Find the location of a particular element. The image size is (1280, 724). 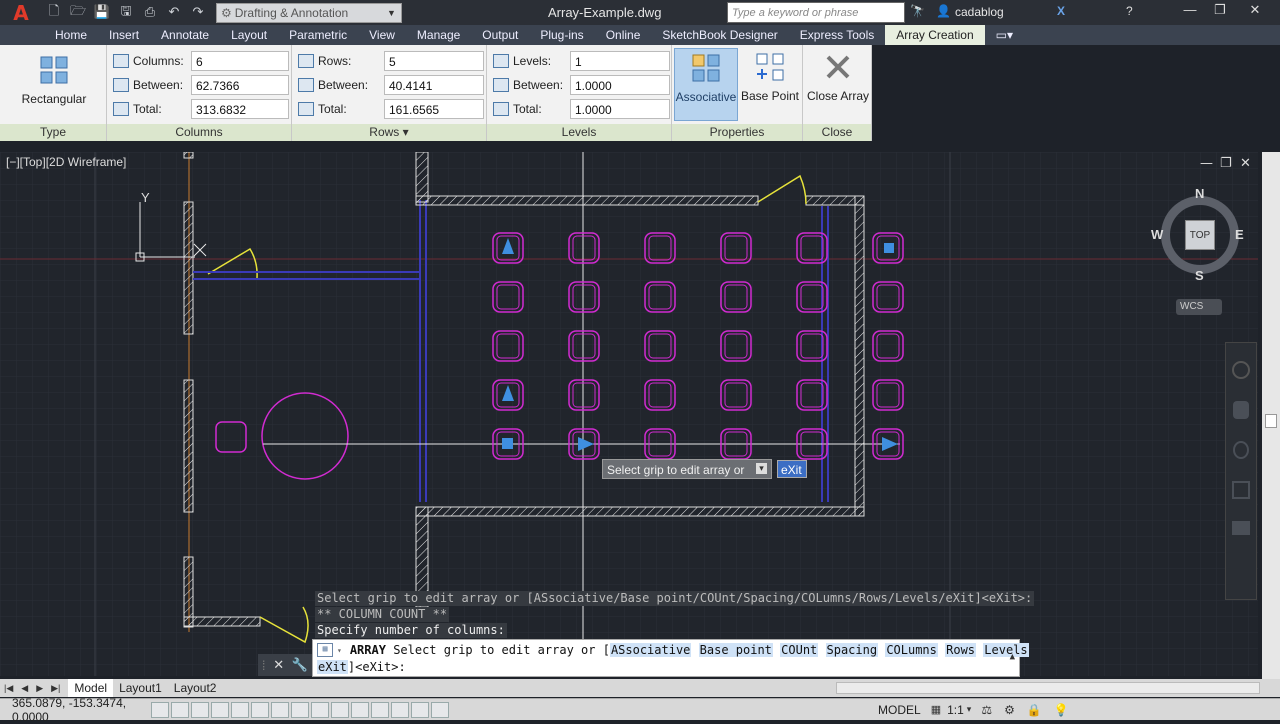

rows-between-field: 40.4141 is located at coordinates (434, 85).